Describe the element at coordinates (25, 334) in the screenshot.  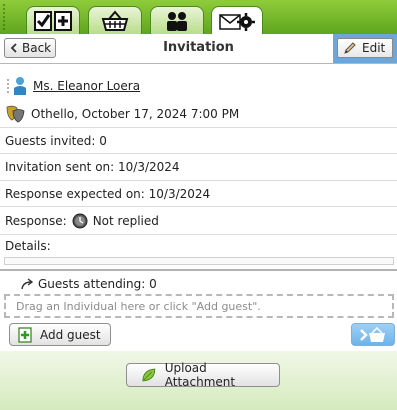
I see `add-document-icon` at that location.